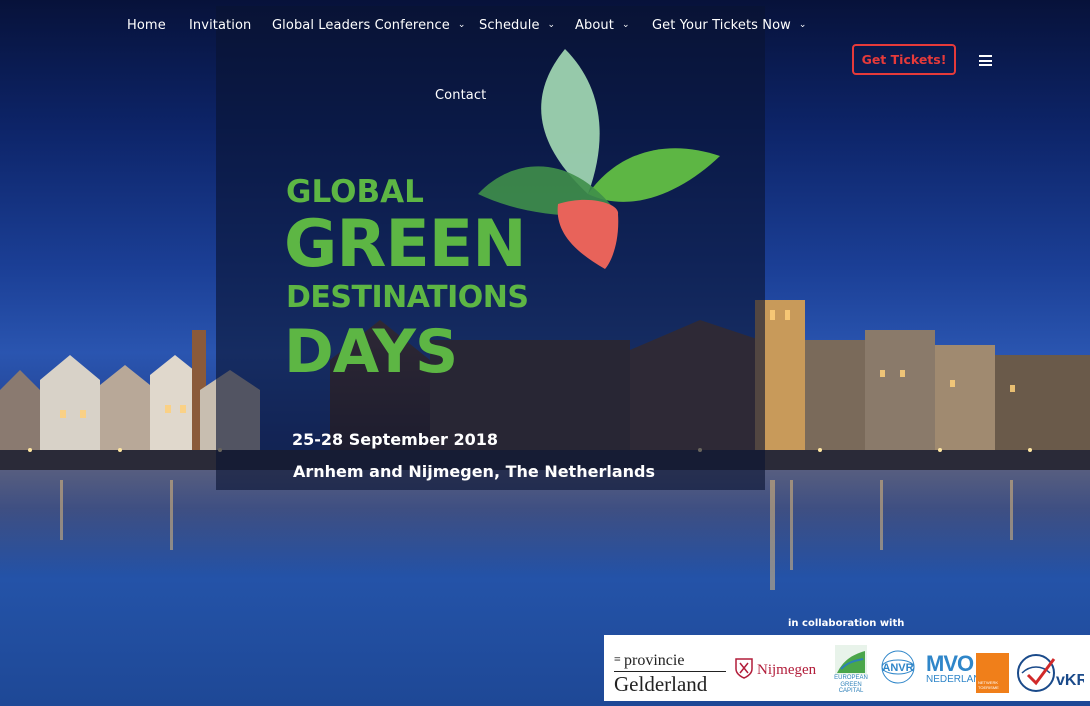 Image resolution: width=1090 pixels, height=706 pixels. Describe the element at coordinates (405, 244) in the screenshot. I see `logo-line-green: GREEN` at that location.